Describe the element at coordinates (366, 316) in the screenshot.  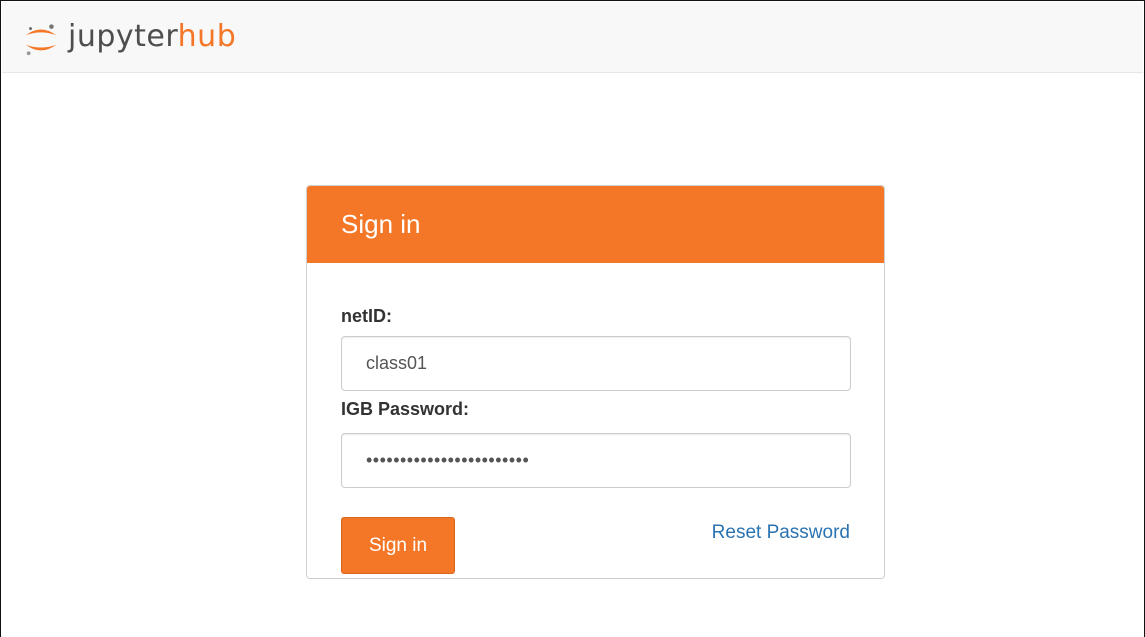
I see `username-label: netID:` at that location.